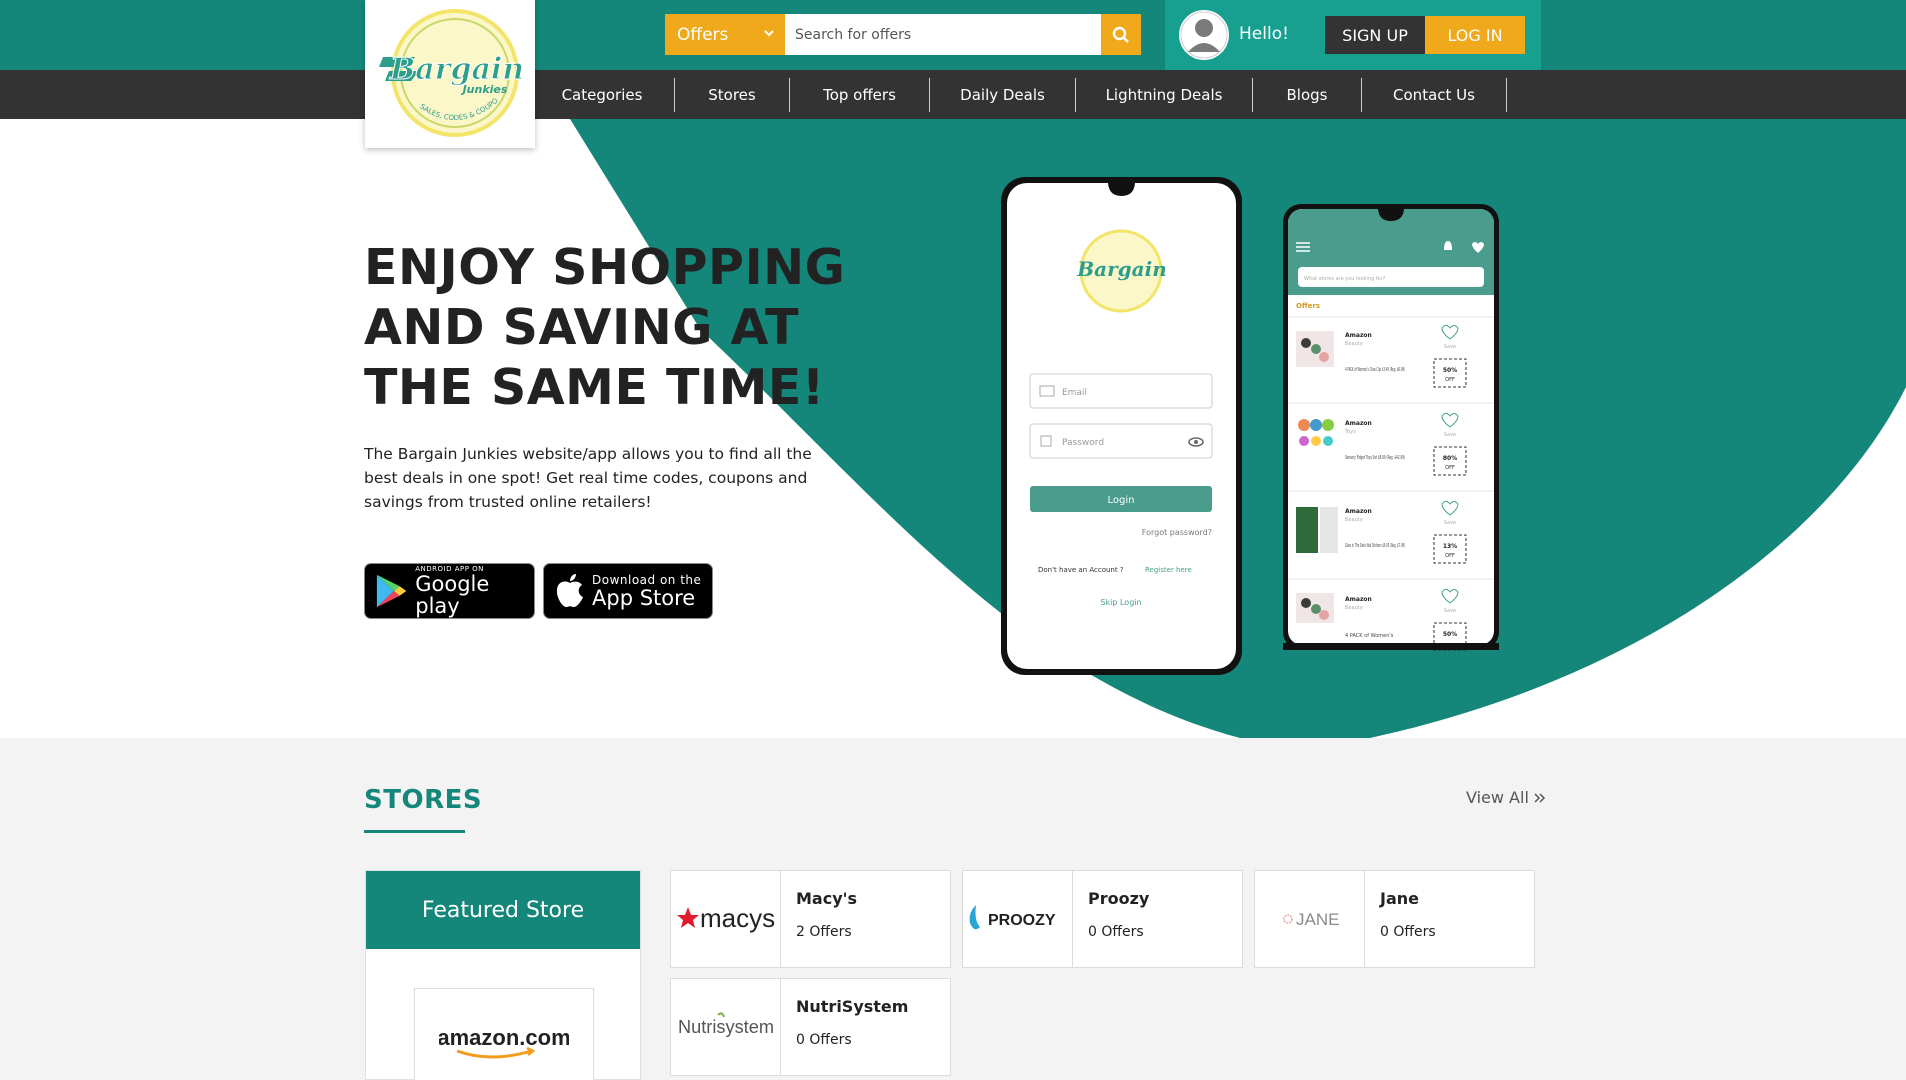  I want to click on view-all-link: View All, so click(1506, 797).